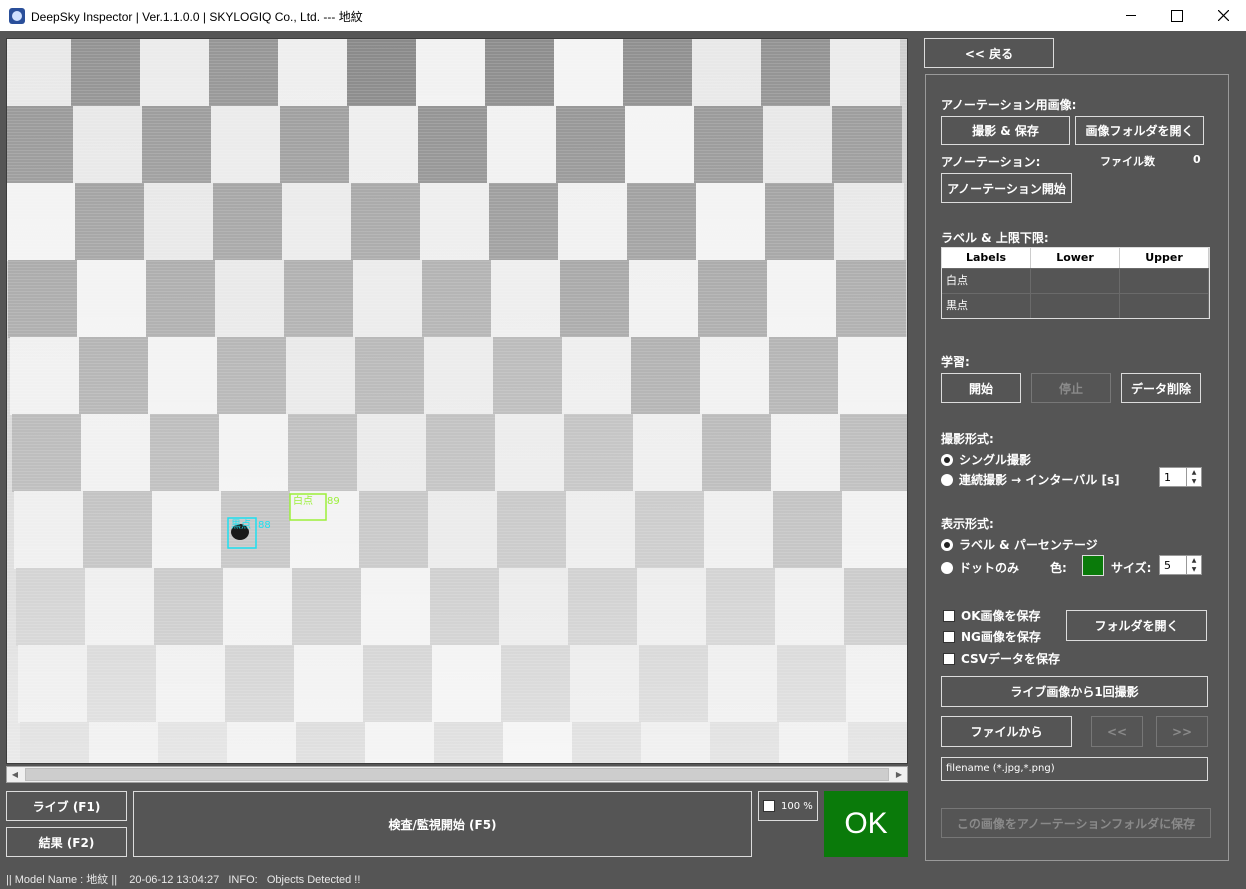 The image size is (1246, 889). Describe the element at coordinates (1058, 568) in the screenshot. I see `color-label: 色:` at that location.